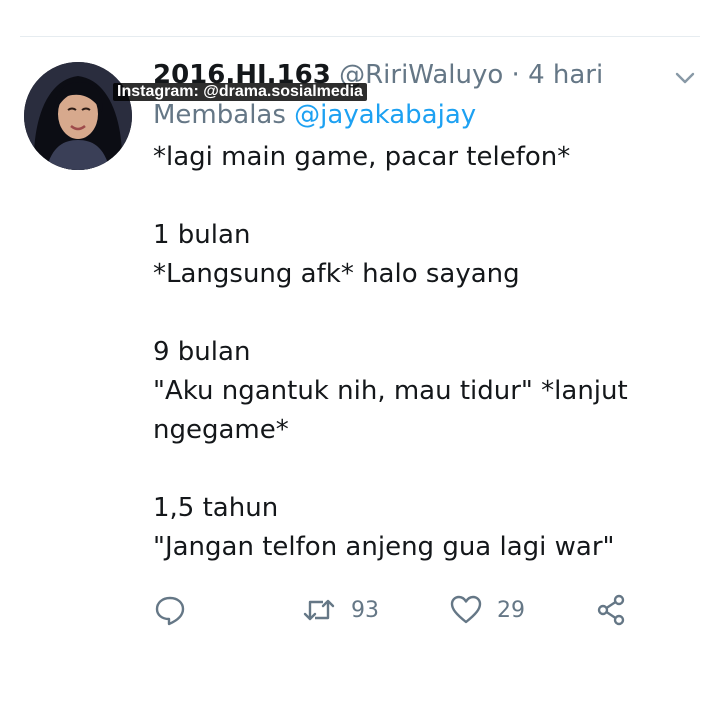 Image resolution: width=720 pixels, height=720 pixels. Describe the element at coordinates (360, 36) in the screenshot. I see `top-divider` at that location.